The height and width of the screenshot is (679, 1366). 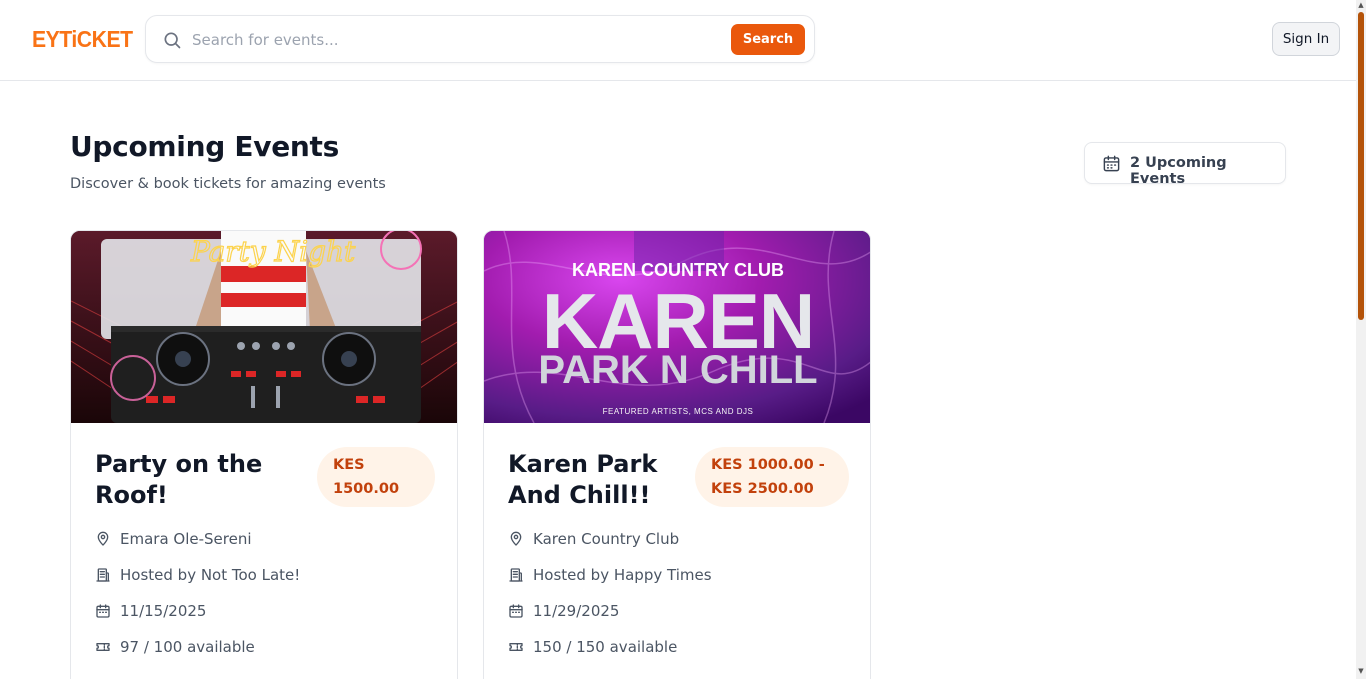 What do you see at coordinates (1306, 39) in the screenshot?
I see `sign-in-button: Sign In` at bounding box center [1306, 39].